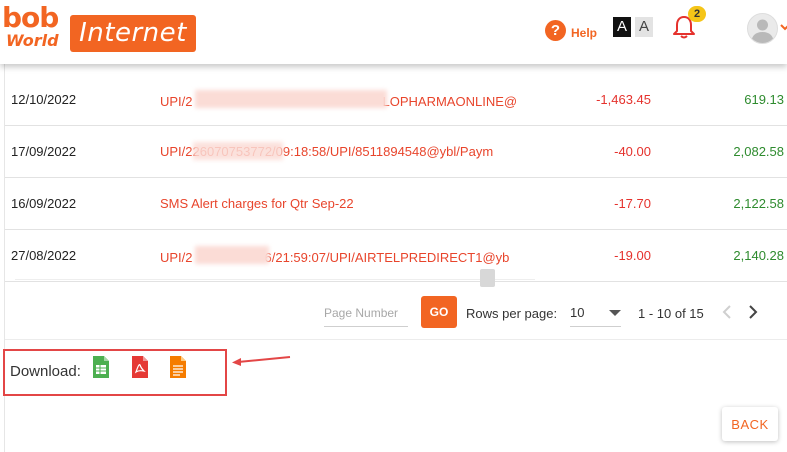 The height and width of the screenshot is (452, 787). I want to click on txn-balance: 2,082.58, so click(758, 151).